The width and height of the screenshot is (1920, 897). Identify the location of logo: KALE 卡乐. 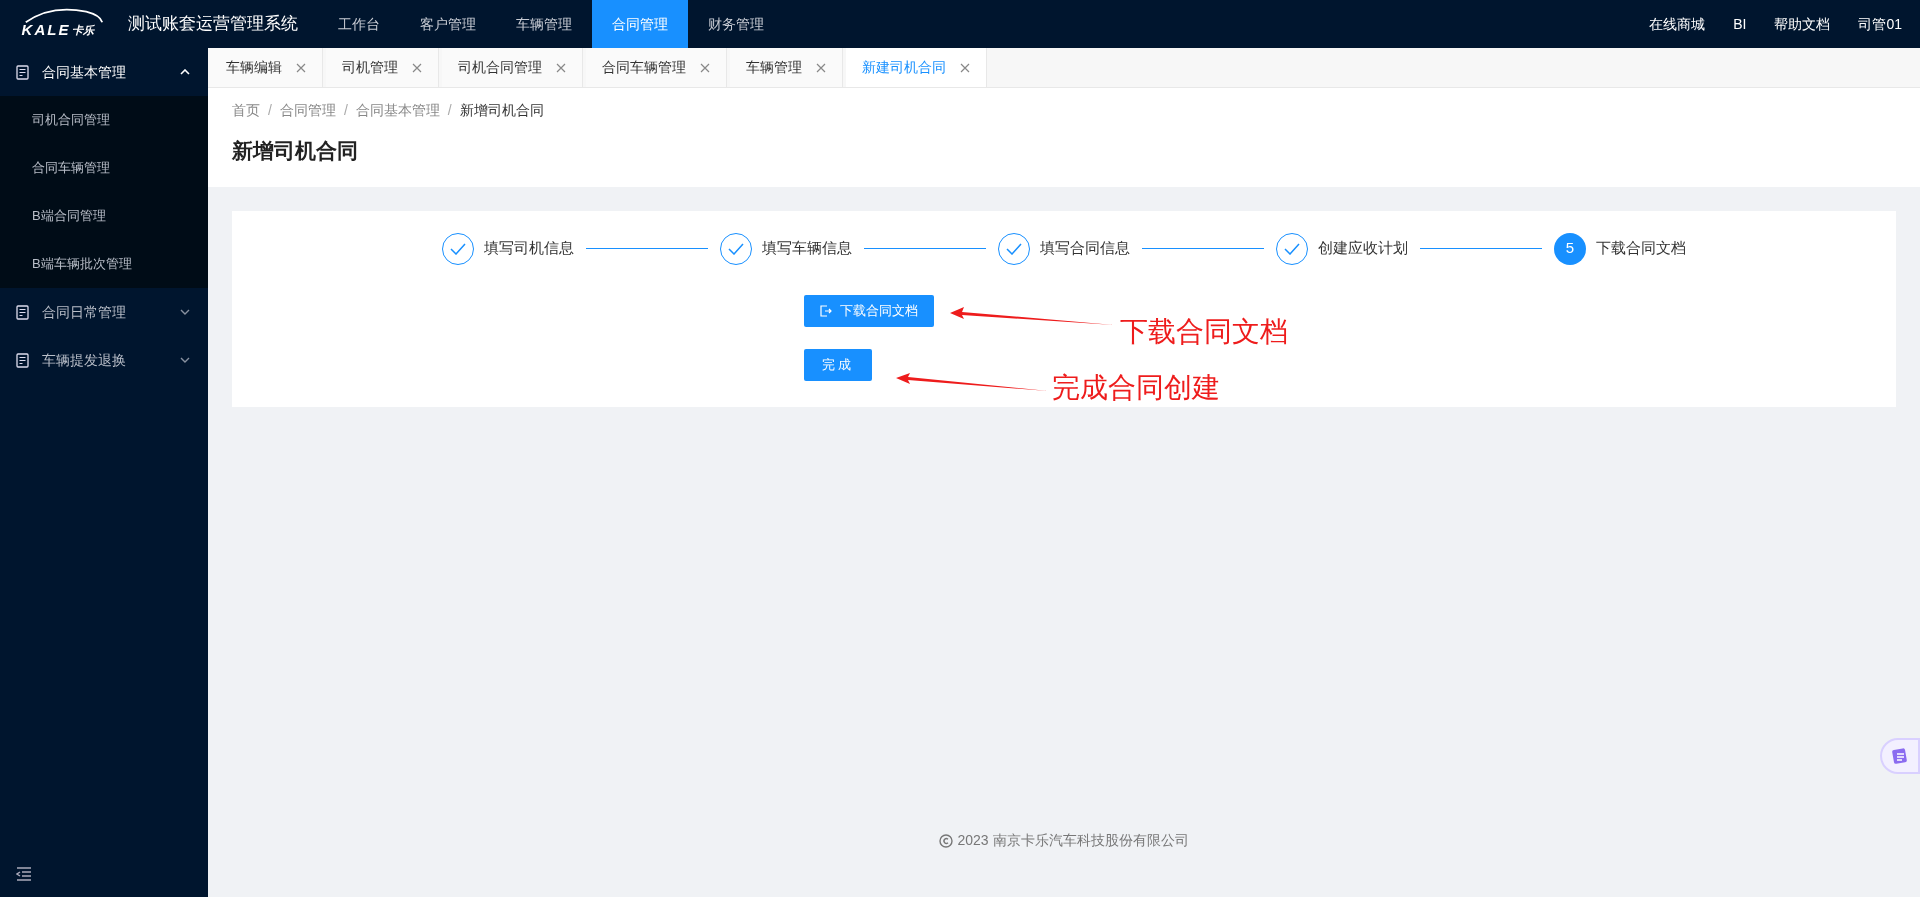
(60, 24).